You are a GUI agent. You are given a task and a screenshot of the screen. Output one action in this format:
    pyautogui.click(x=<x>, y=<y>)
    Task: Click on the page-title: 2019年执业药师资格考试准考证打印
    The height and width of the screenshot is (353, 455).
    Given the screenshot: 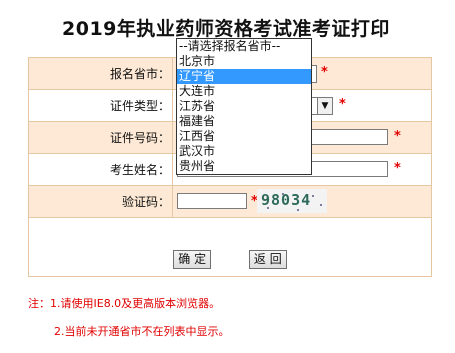 What is the action you would take?
    pyautogui.click(x=226, y=29)
    